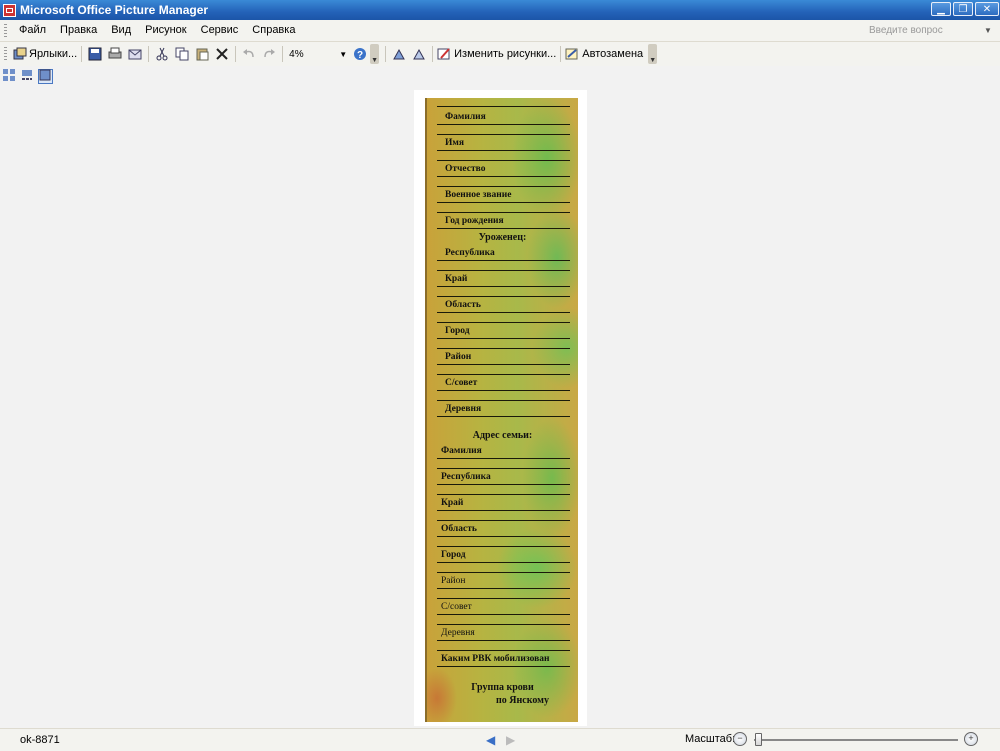 This screenshot has height=751, width=1000. Describe the element at coordinates (474, 221) in the screenshot. I see `form-label: Год рождения` at that location.